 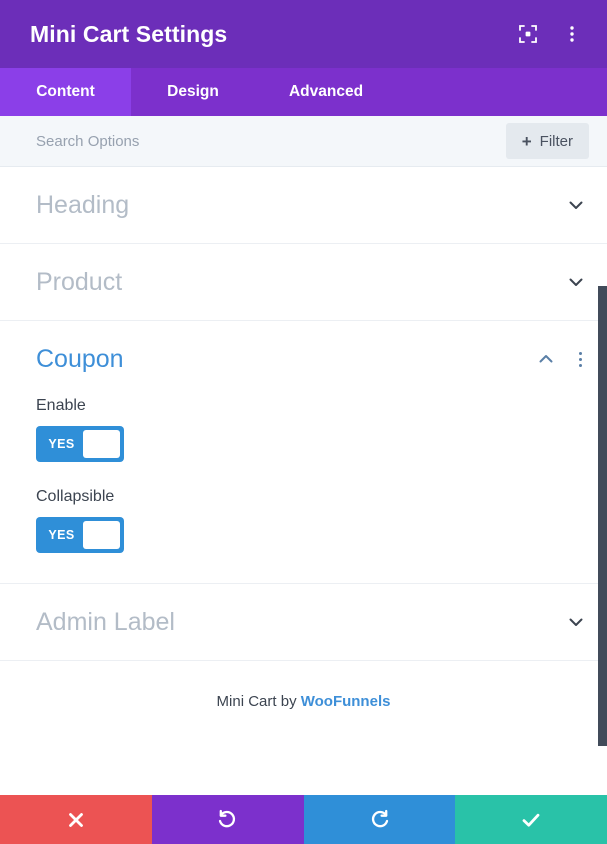 I want to click on tab-content: Content, so click(x=65, y=92).